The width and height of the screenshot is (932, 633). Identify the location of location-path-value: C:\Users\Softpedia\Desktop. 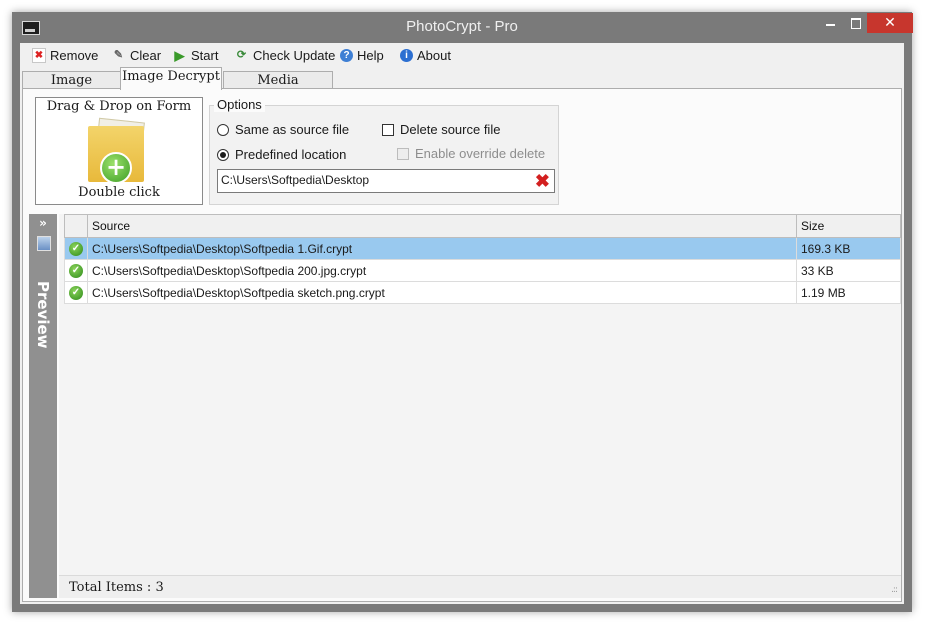
(295, 180).